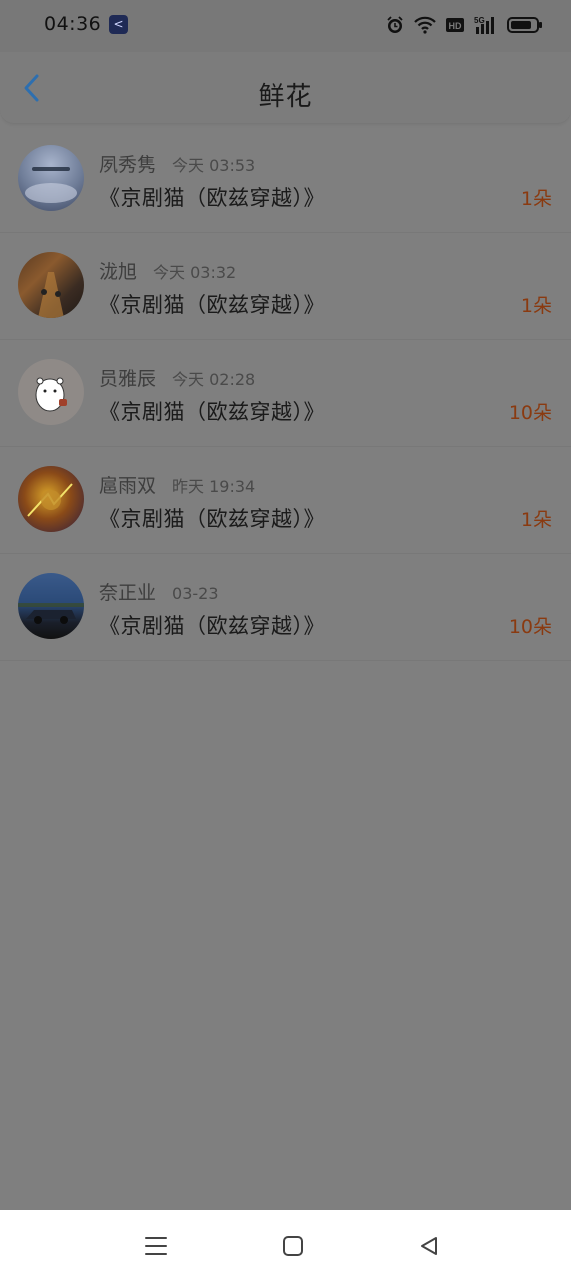 This screenshot has height=1280, width=571. What do you see at coordinates (525, 25) in the screenshot?
I see `battery-icon` at bounding box center [525, 25].